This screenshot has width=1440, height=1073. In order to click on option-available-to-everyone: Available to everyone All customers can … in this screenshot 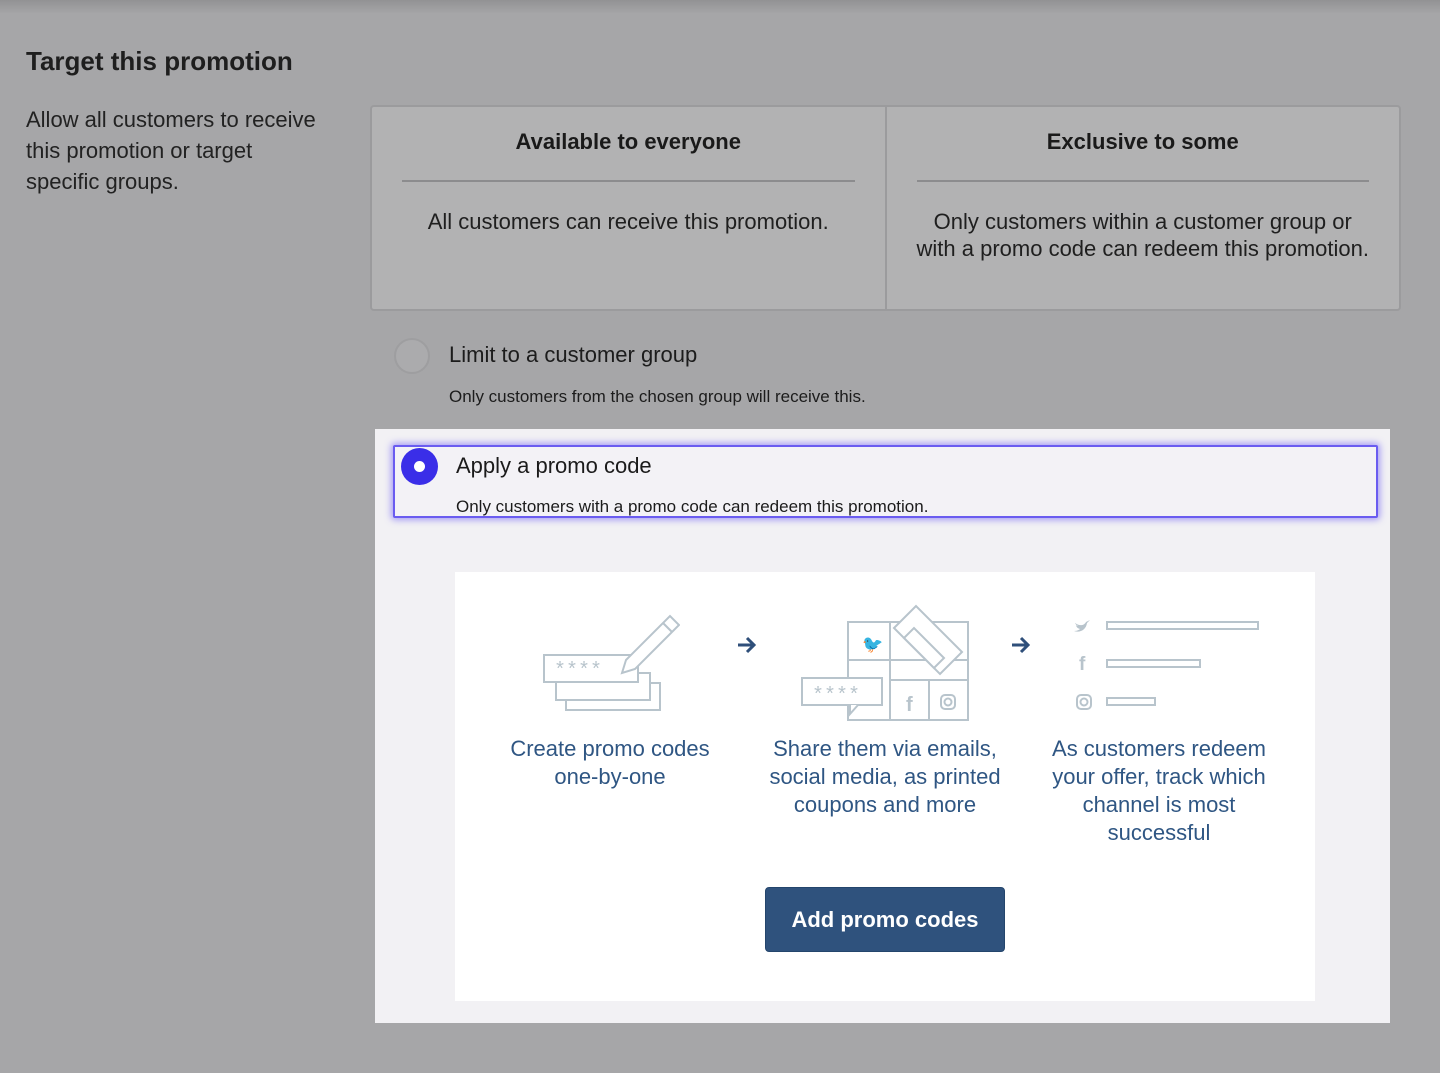, I will do `click(628, 208)`.